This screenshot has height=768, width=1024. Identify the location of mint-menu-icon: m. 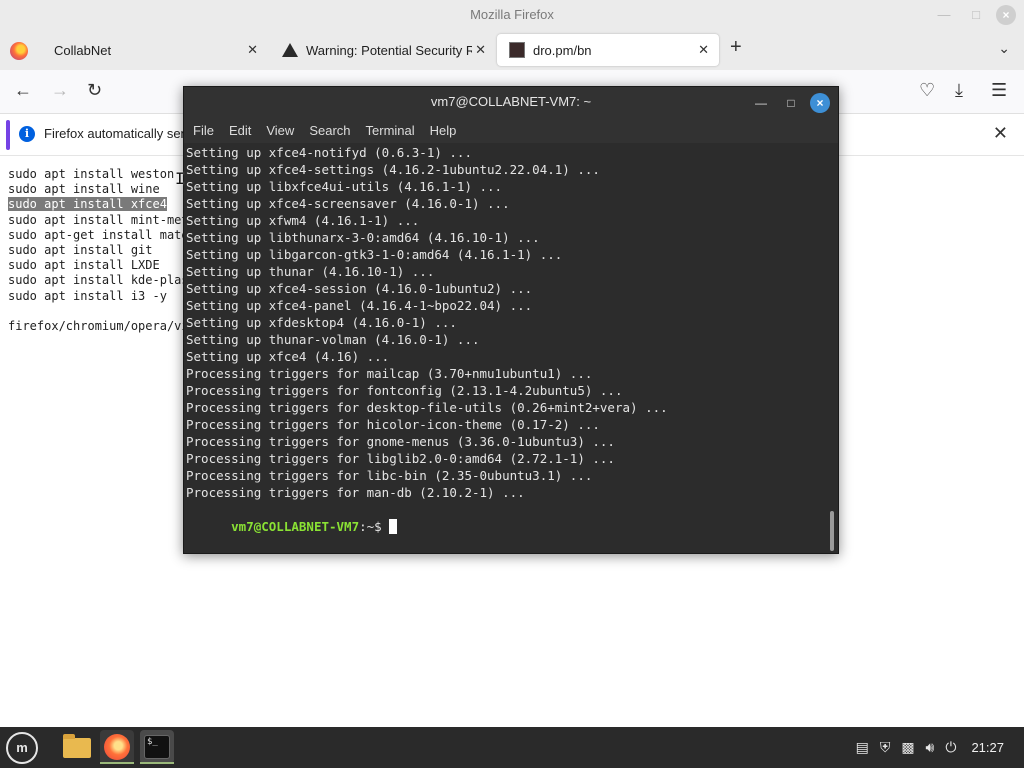
(22, 748).